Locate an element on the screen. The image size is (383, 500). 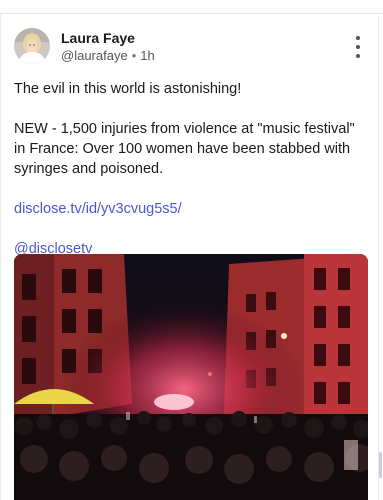
post-header: Laura Faye @laurafaye • 1h is located at coordinates (191, 48).